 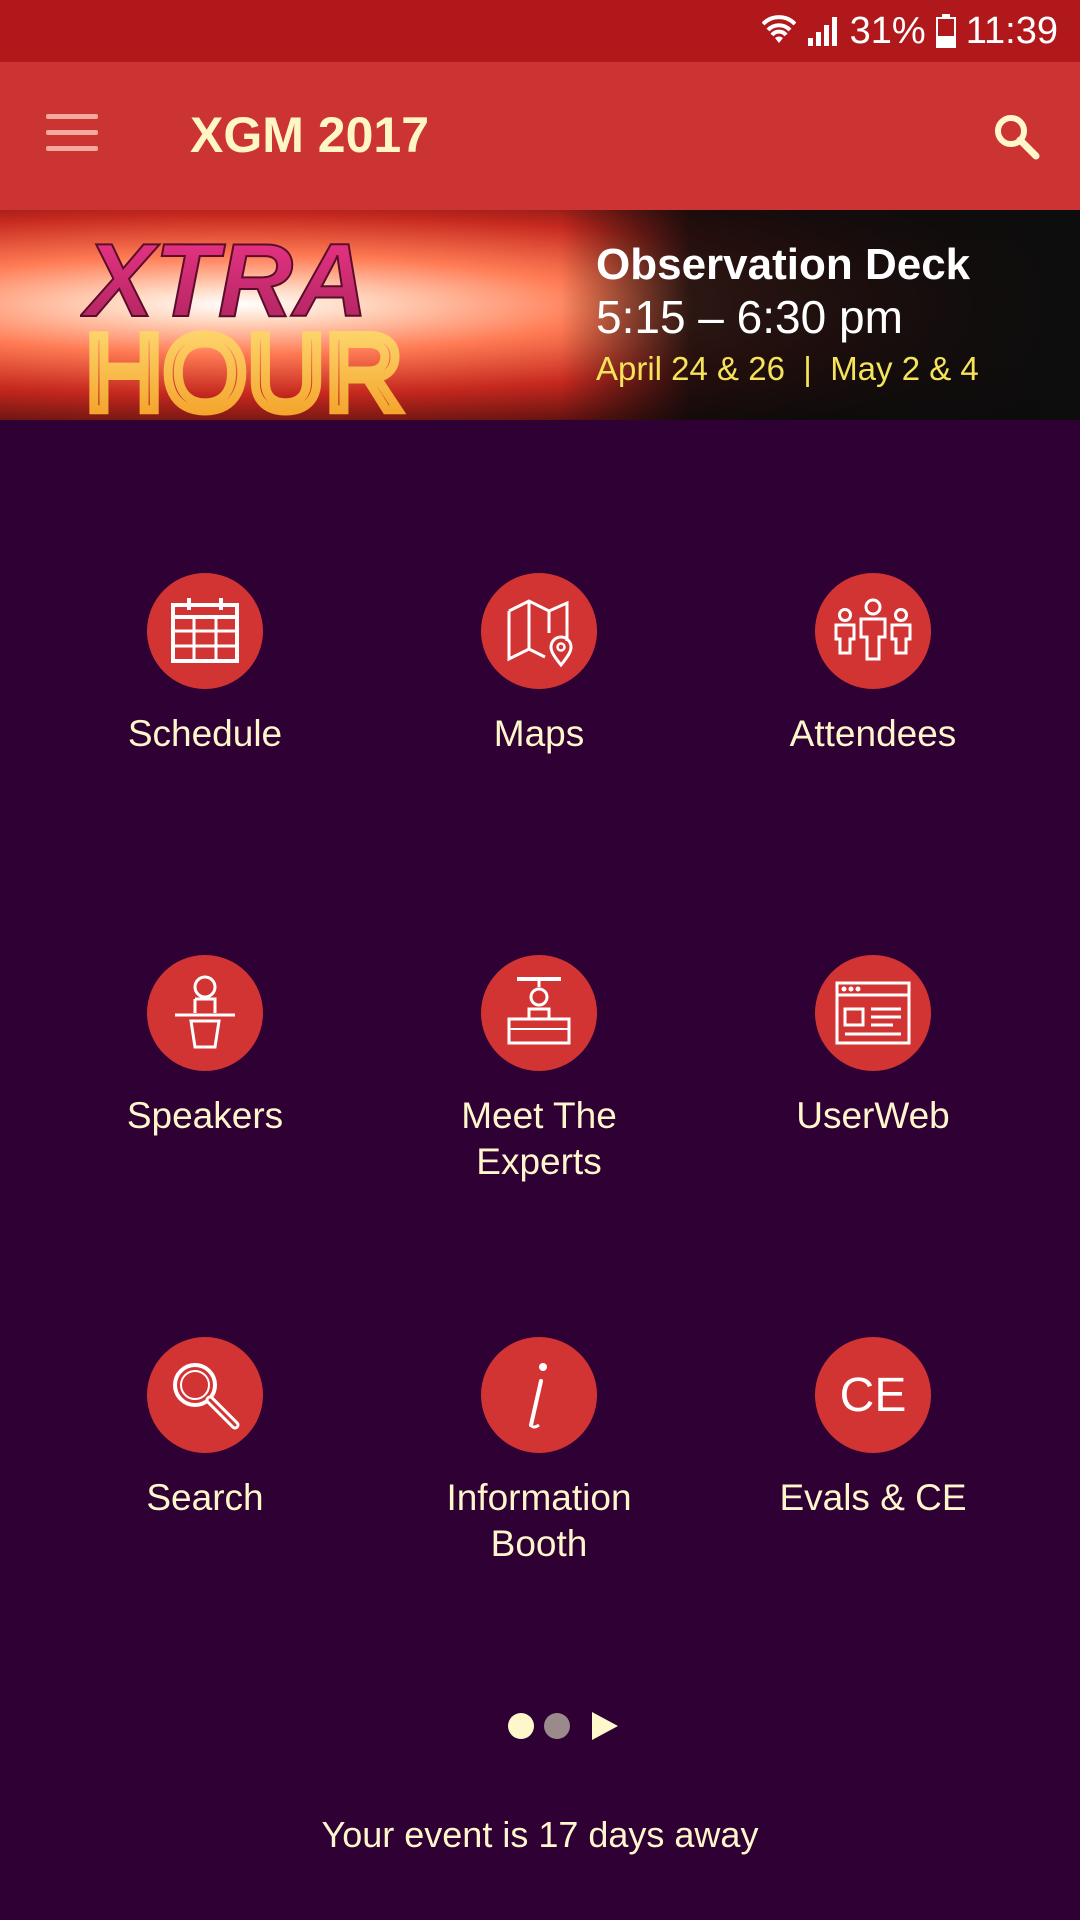 What do you see at coordinates (557, 1726) in the screenshot?
I see `page-dot` at bounding box center [557, 1726].